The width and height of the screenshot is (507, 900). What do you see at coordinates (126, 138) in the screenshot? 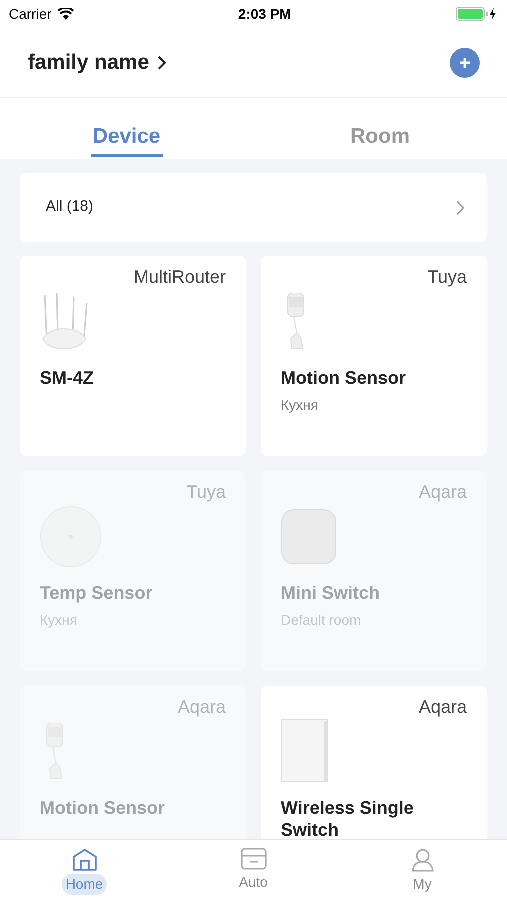
I see `tab: Device` at bounding box center [126, 138].